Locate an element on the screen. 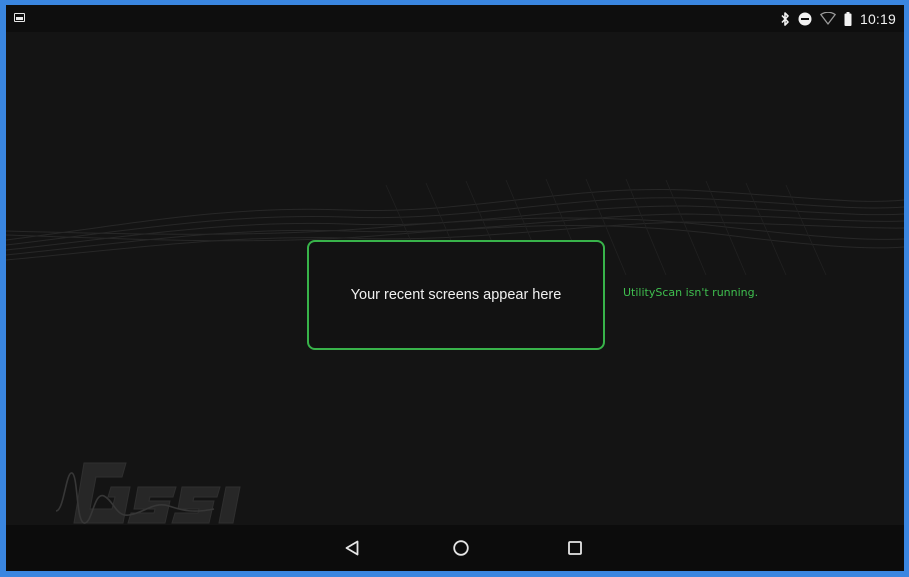  app-status-message: UtilityScan isn't running. is located at coordinates (691, 292).